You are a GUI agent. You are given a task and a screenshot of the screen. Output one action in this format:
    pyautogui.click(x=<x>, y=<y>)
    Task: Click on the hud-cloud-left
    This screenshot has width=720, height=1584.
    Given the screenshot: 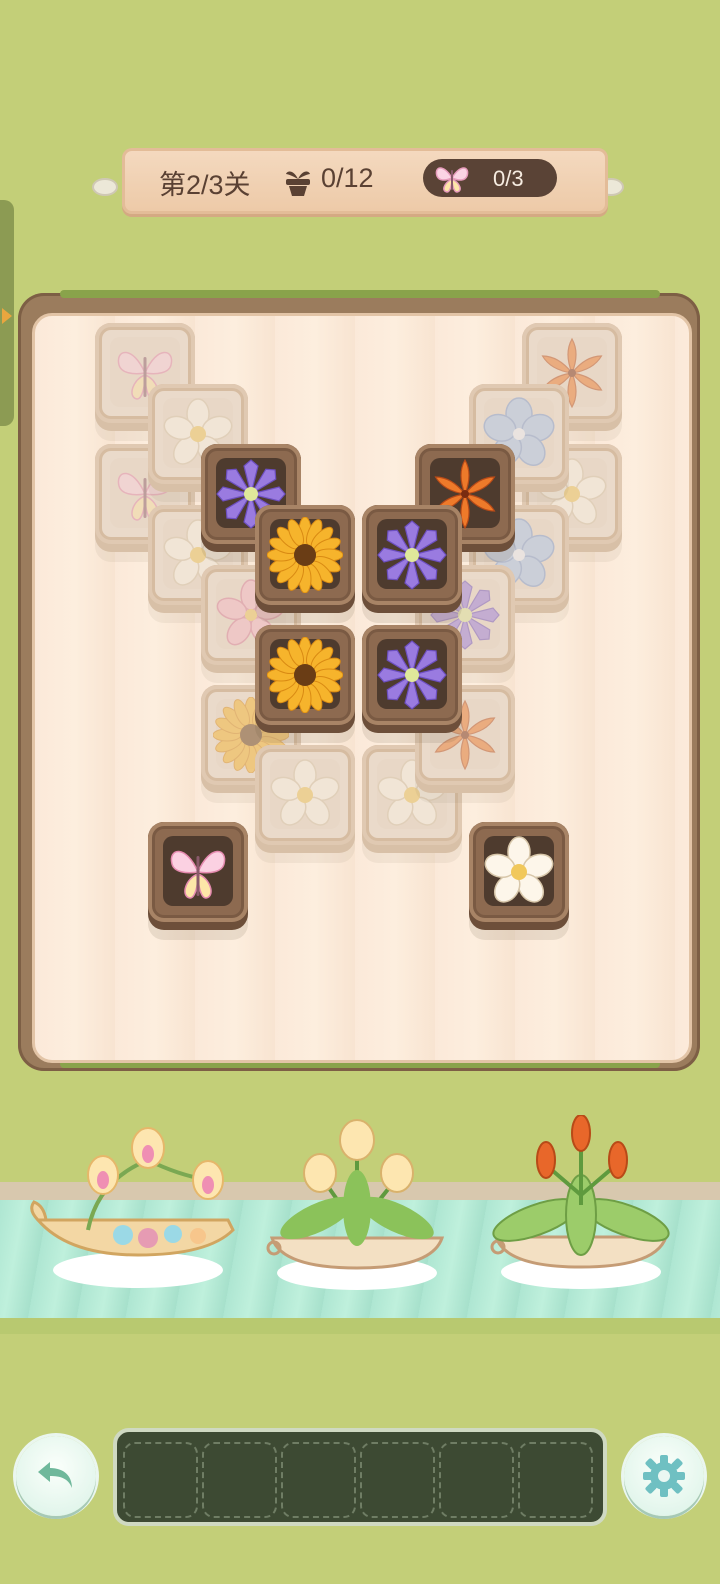 What is the action you would take?
    pyautogui.click(x=105, y=187)
    